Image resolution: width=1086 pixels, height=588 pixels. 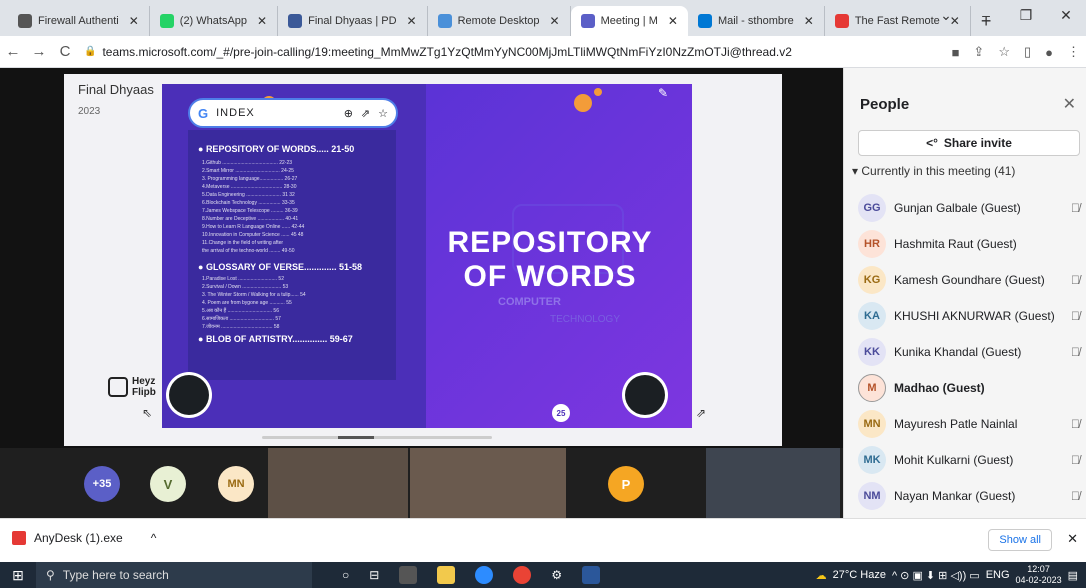 I want to click on participant-row: KG Kamesh Goundhare (Guest) 🎙̸, so click(x=969, y=280).